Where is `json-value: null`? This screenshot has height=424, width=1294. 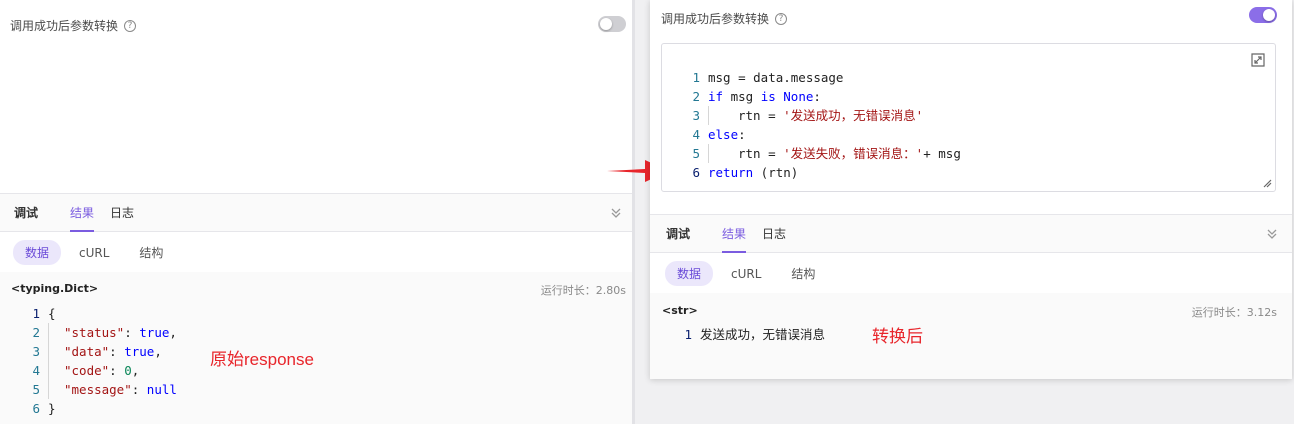
json-value: null is located at coordinates (161, 389).